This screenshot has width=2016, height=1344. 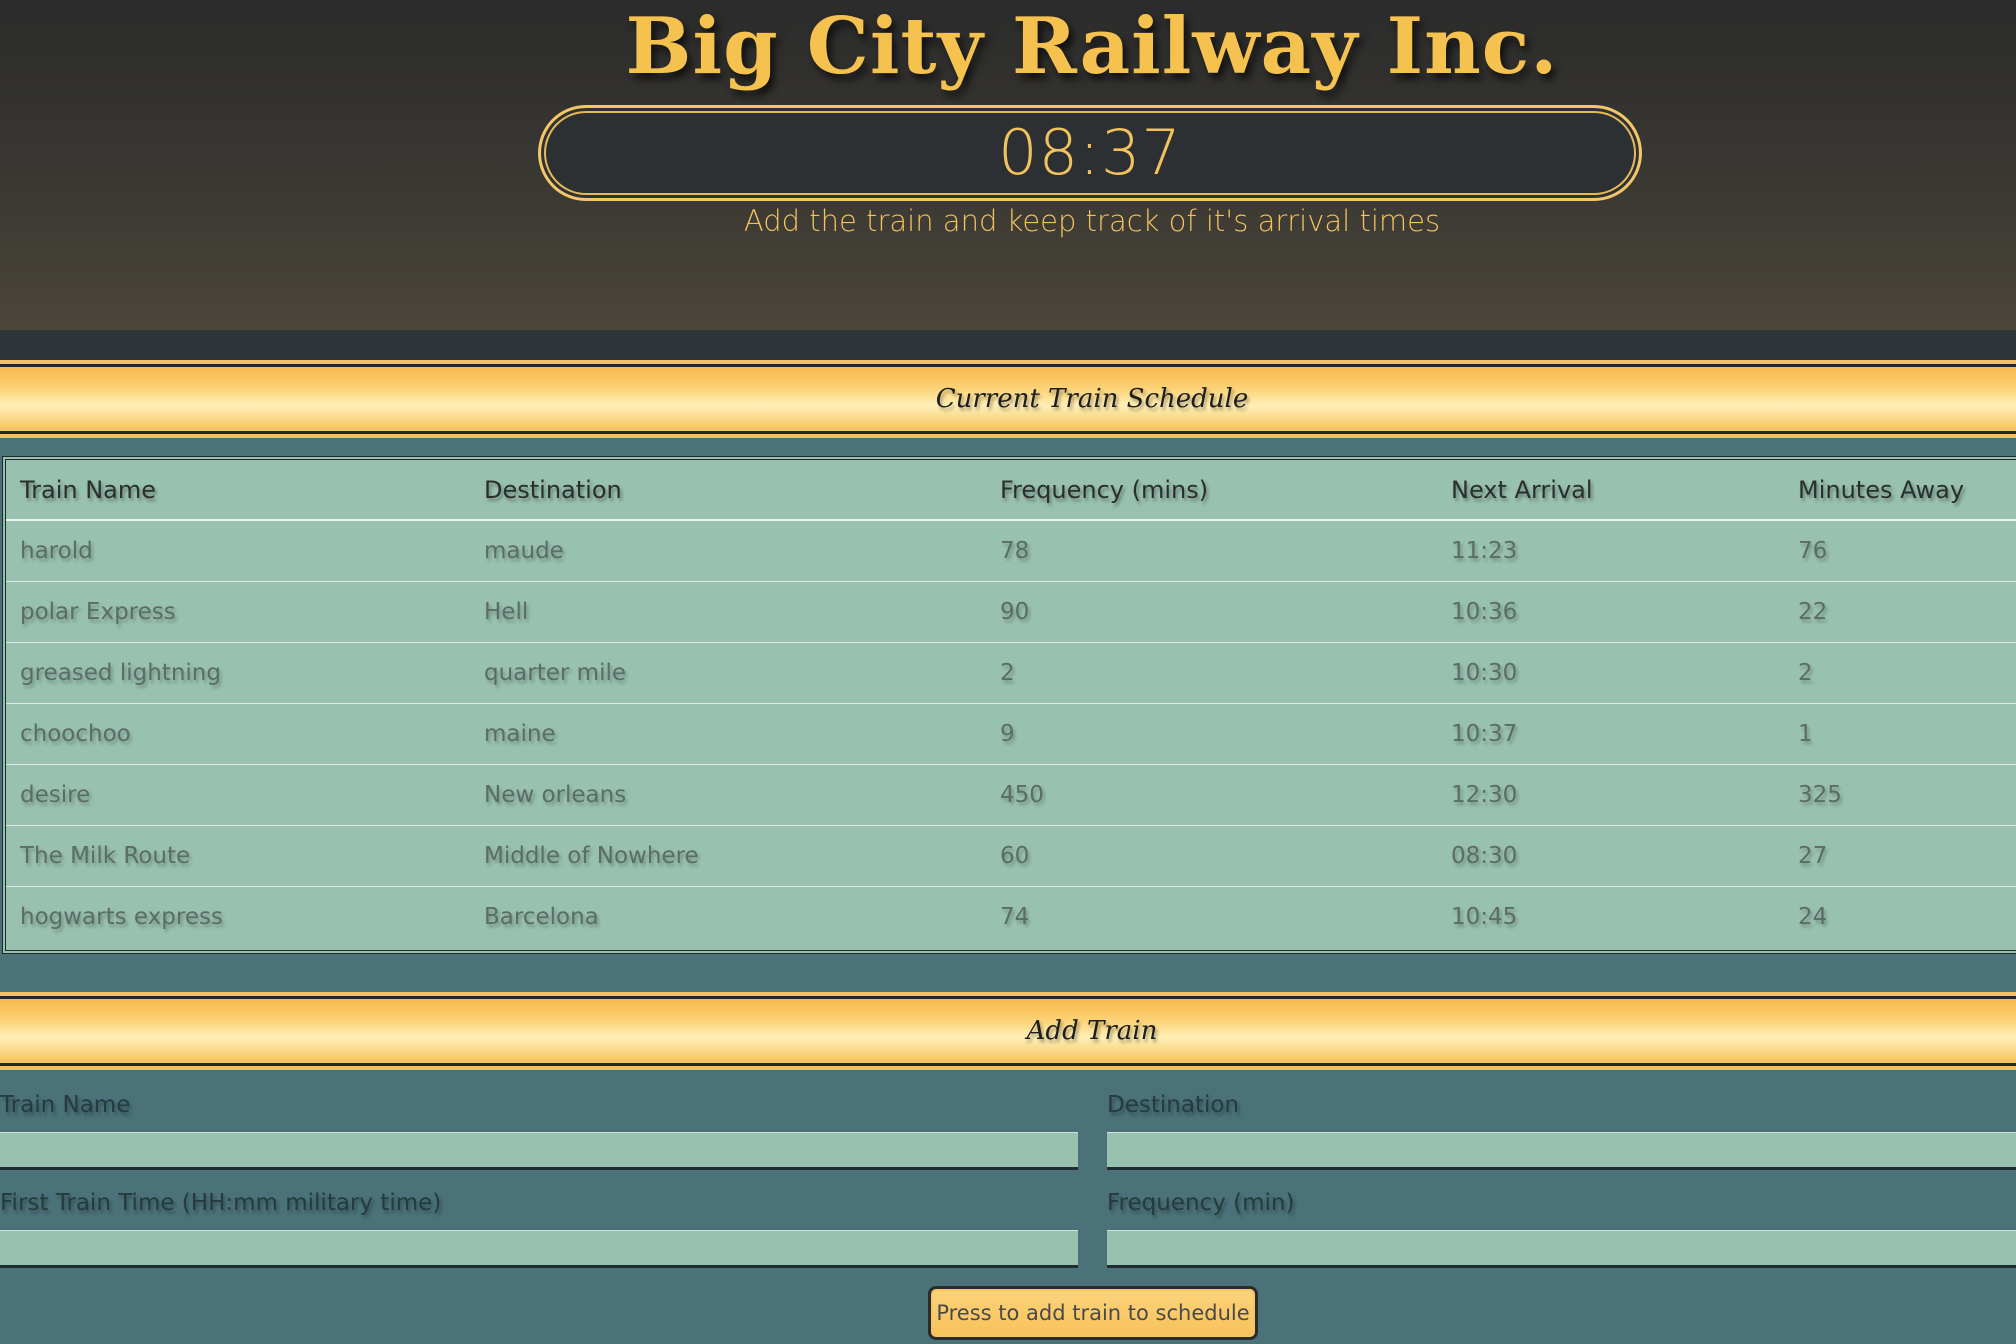 What do you see at coordinates (221, 1203) in the screenshot?
I see `first-train-time-label: First Train Time (HH:mm military time)` at bounding box center [221, 1203].